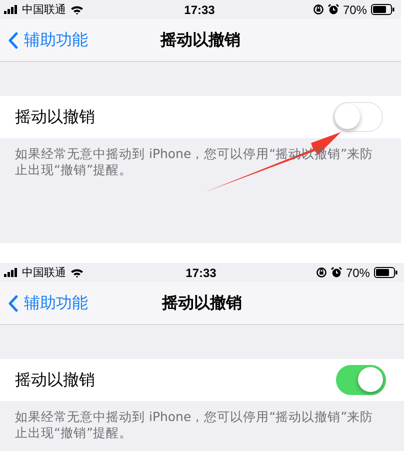 This screenshot has width=407, height=469. What do you see at coordinates (361, 380) in the screenshot?
I see `toggle-switch` at bounding box center [361, 380].